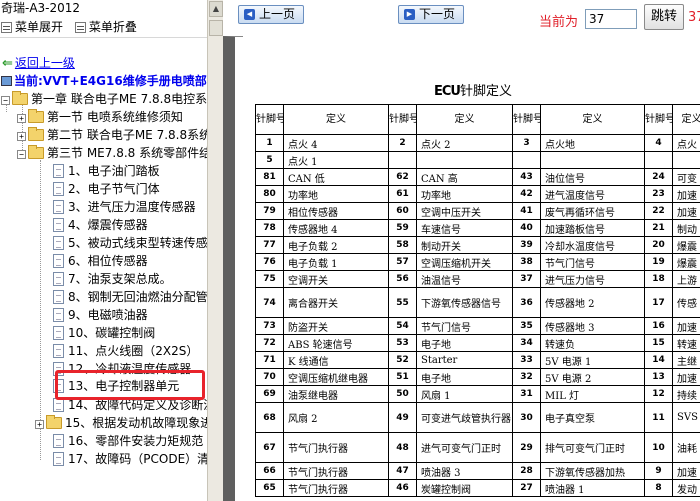 The image size is (700, 501). I want to click on header-definition: 定义, so click(336, 119).